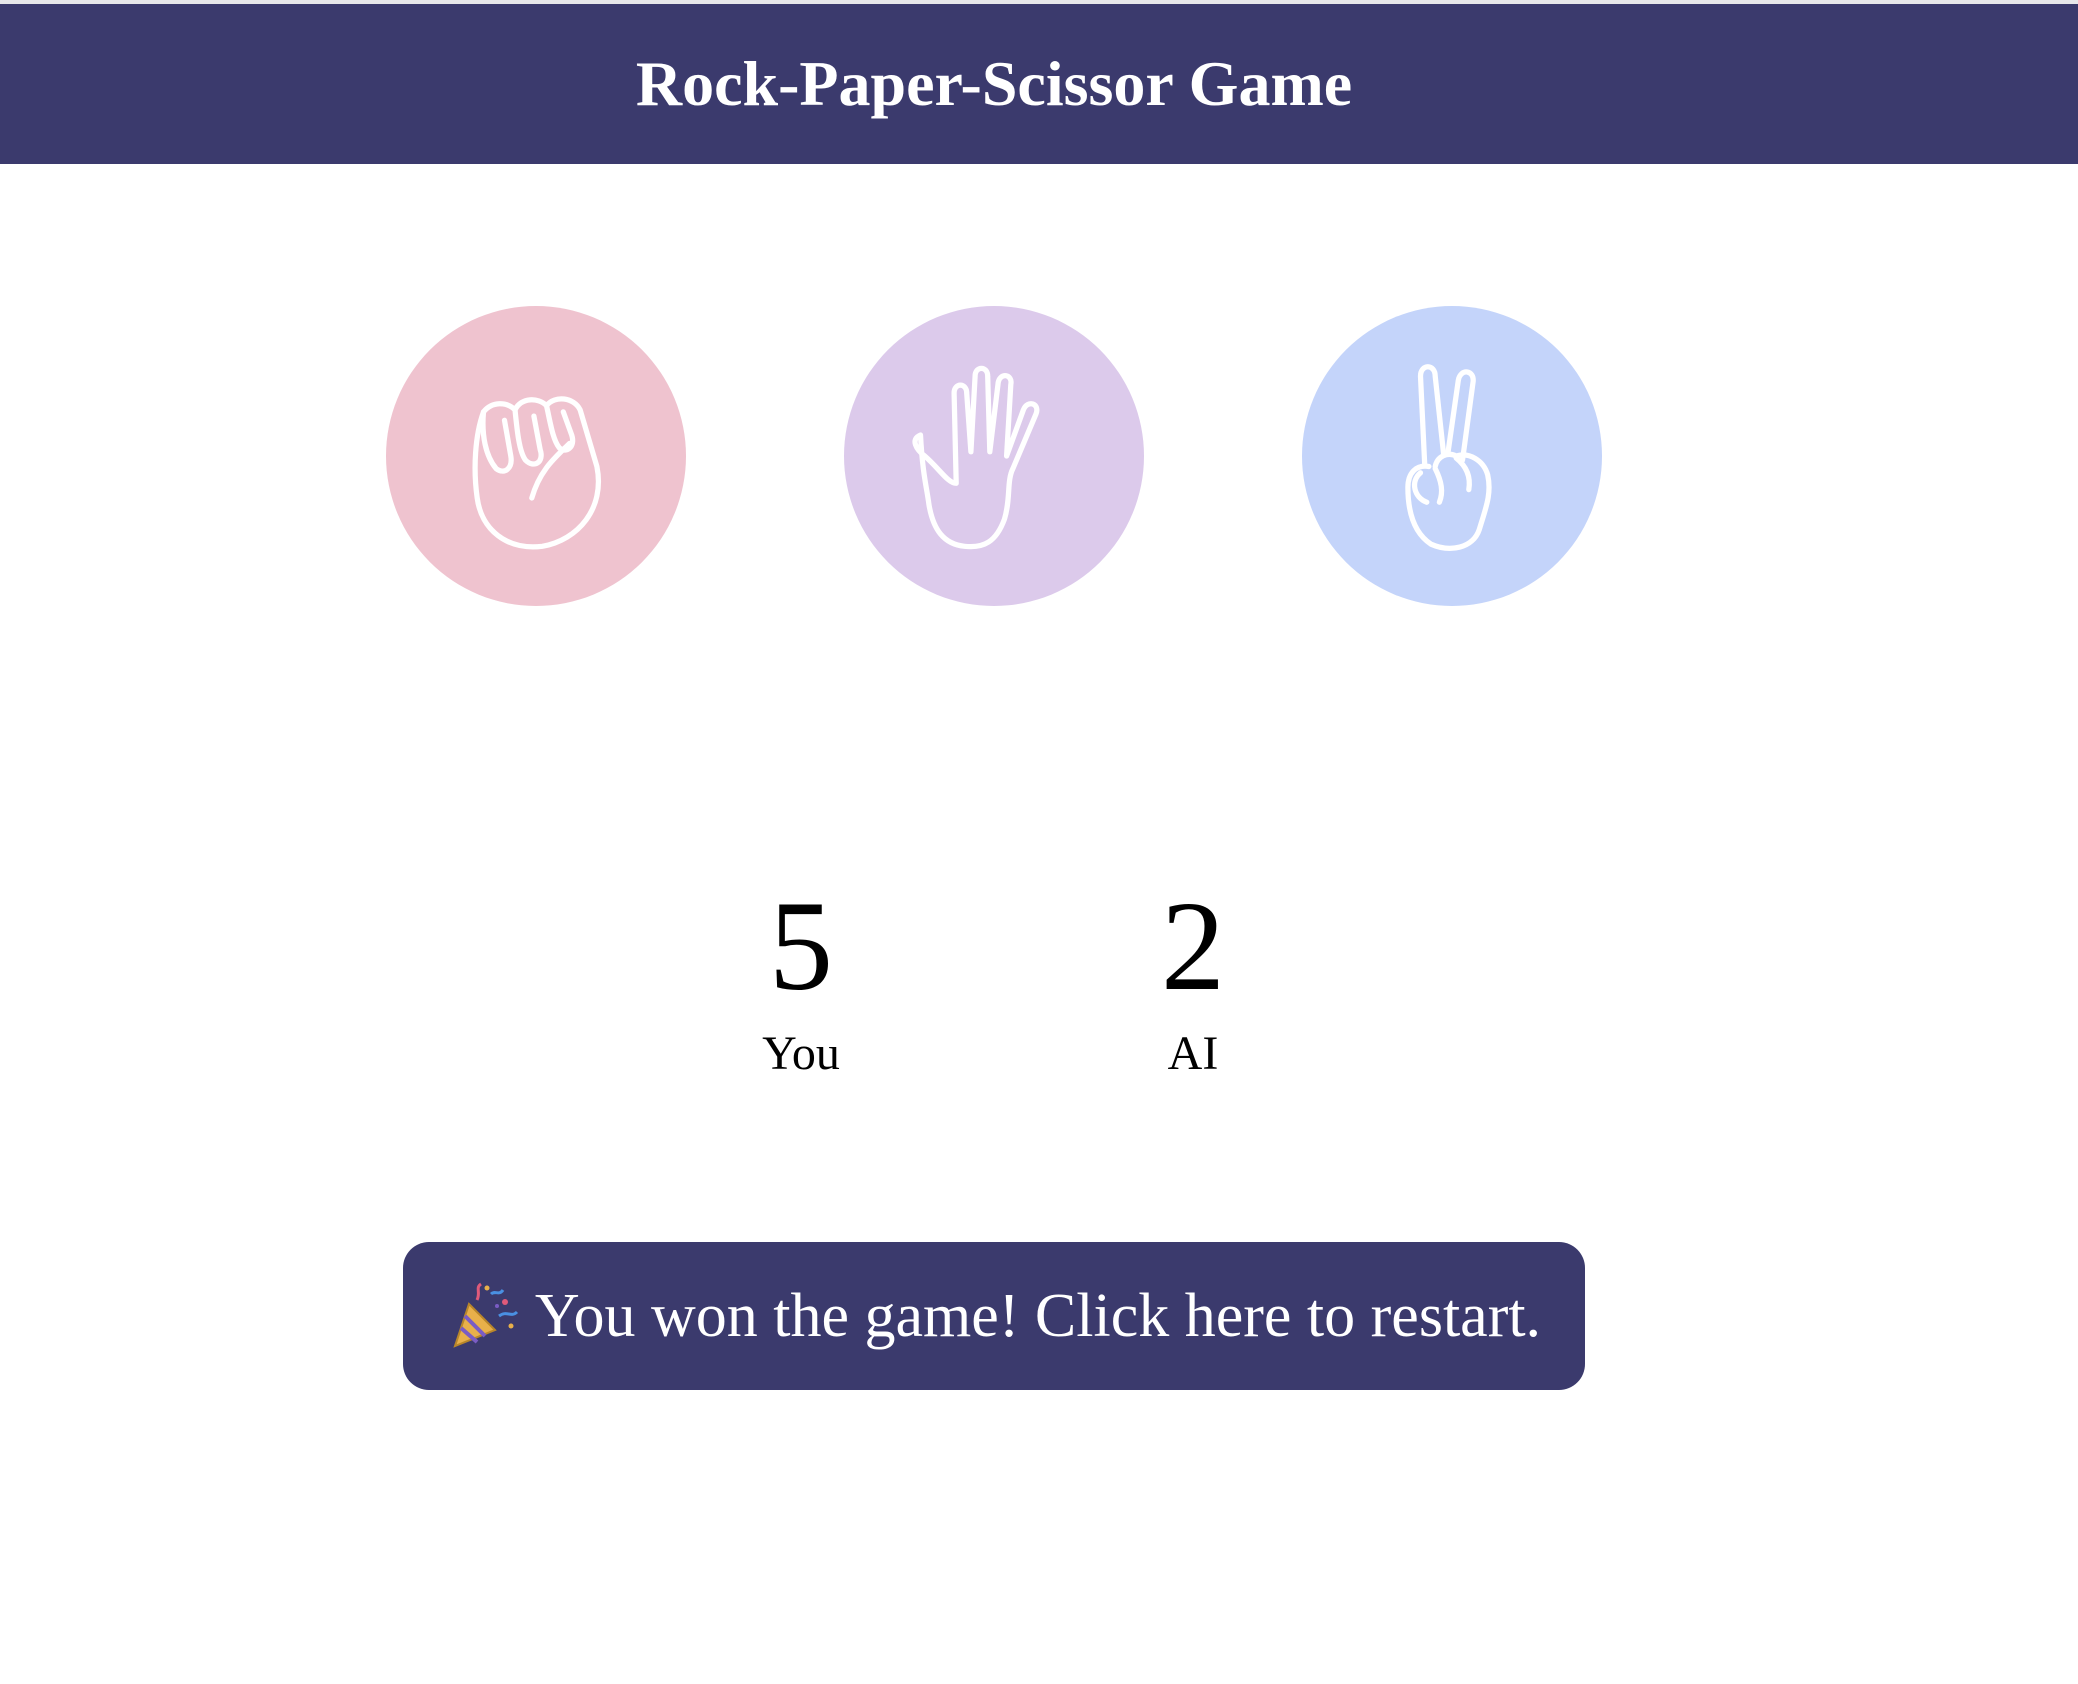  Describe the element at coordinates (1193, 1053) in the screenshot. I see `ai-score-label: AI` at that location.